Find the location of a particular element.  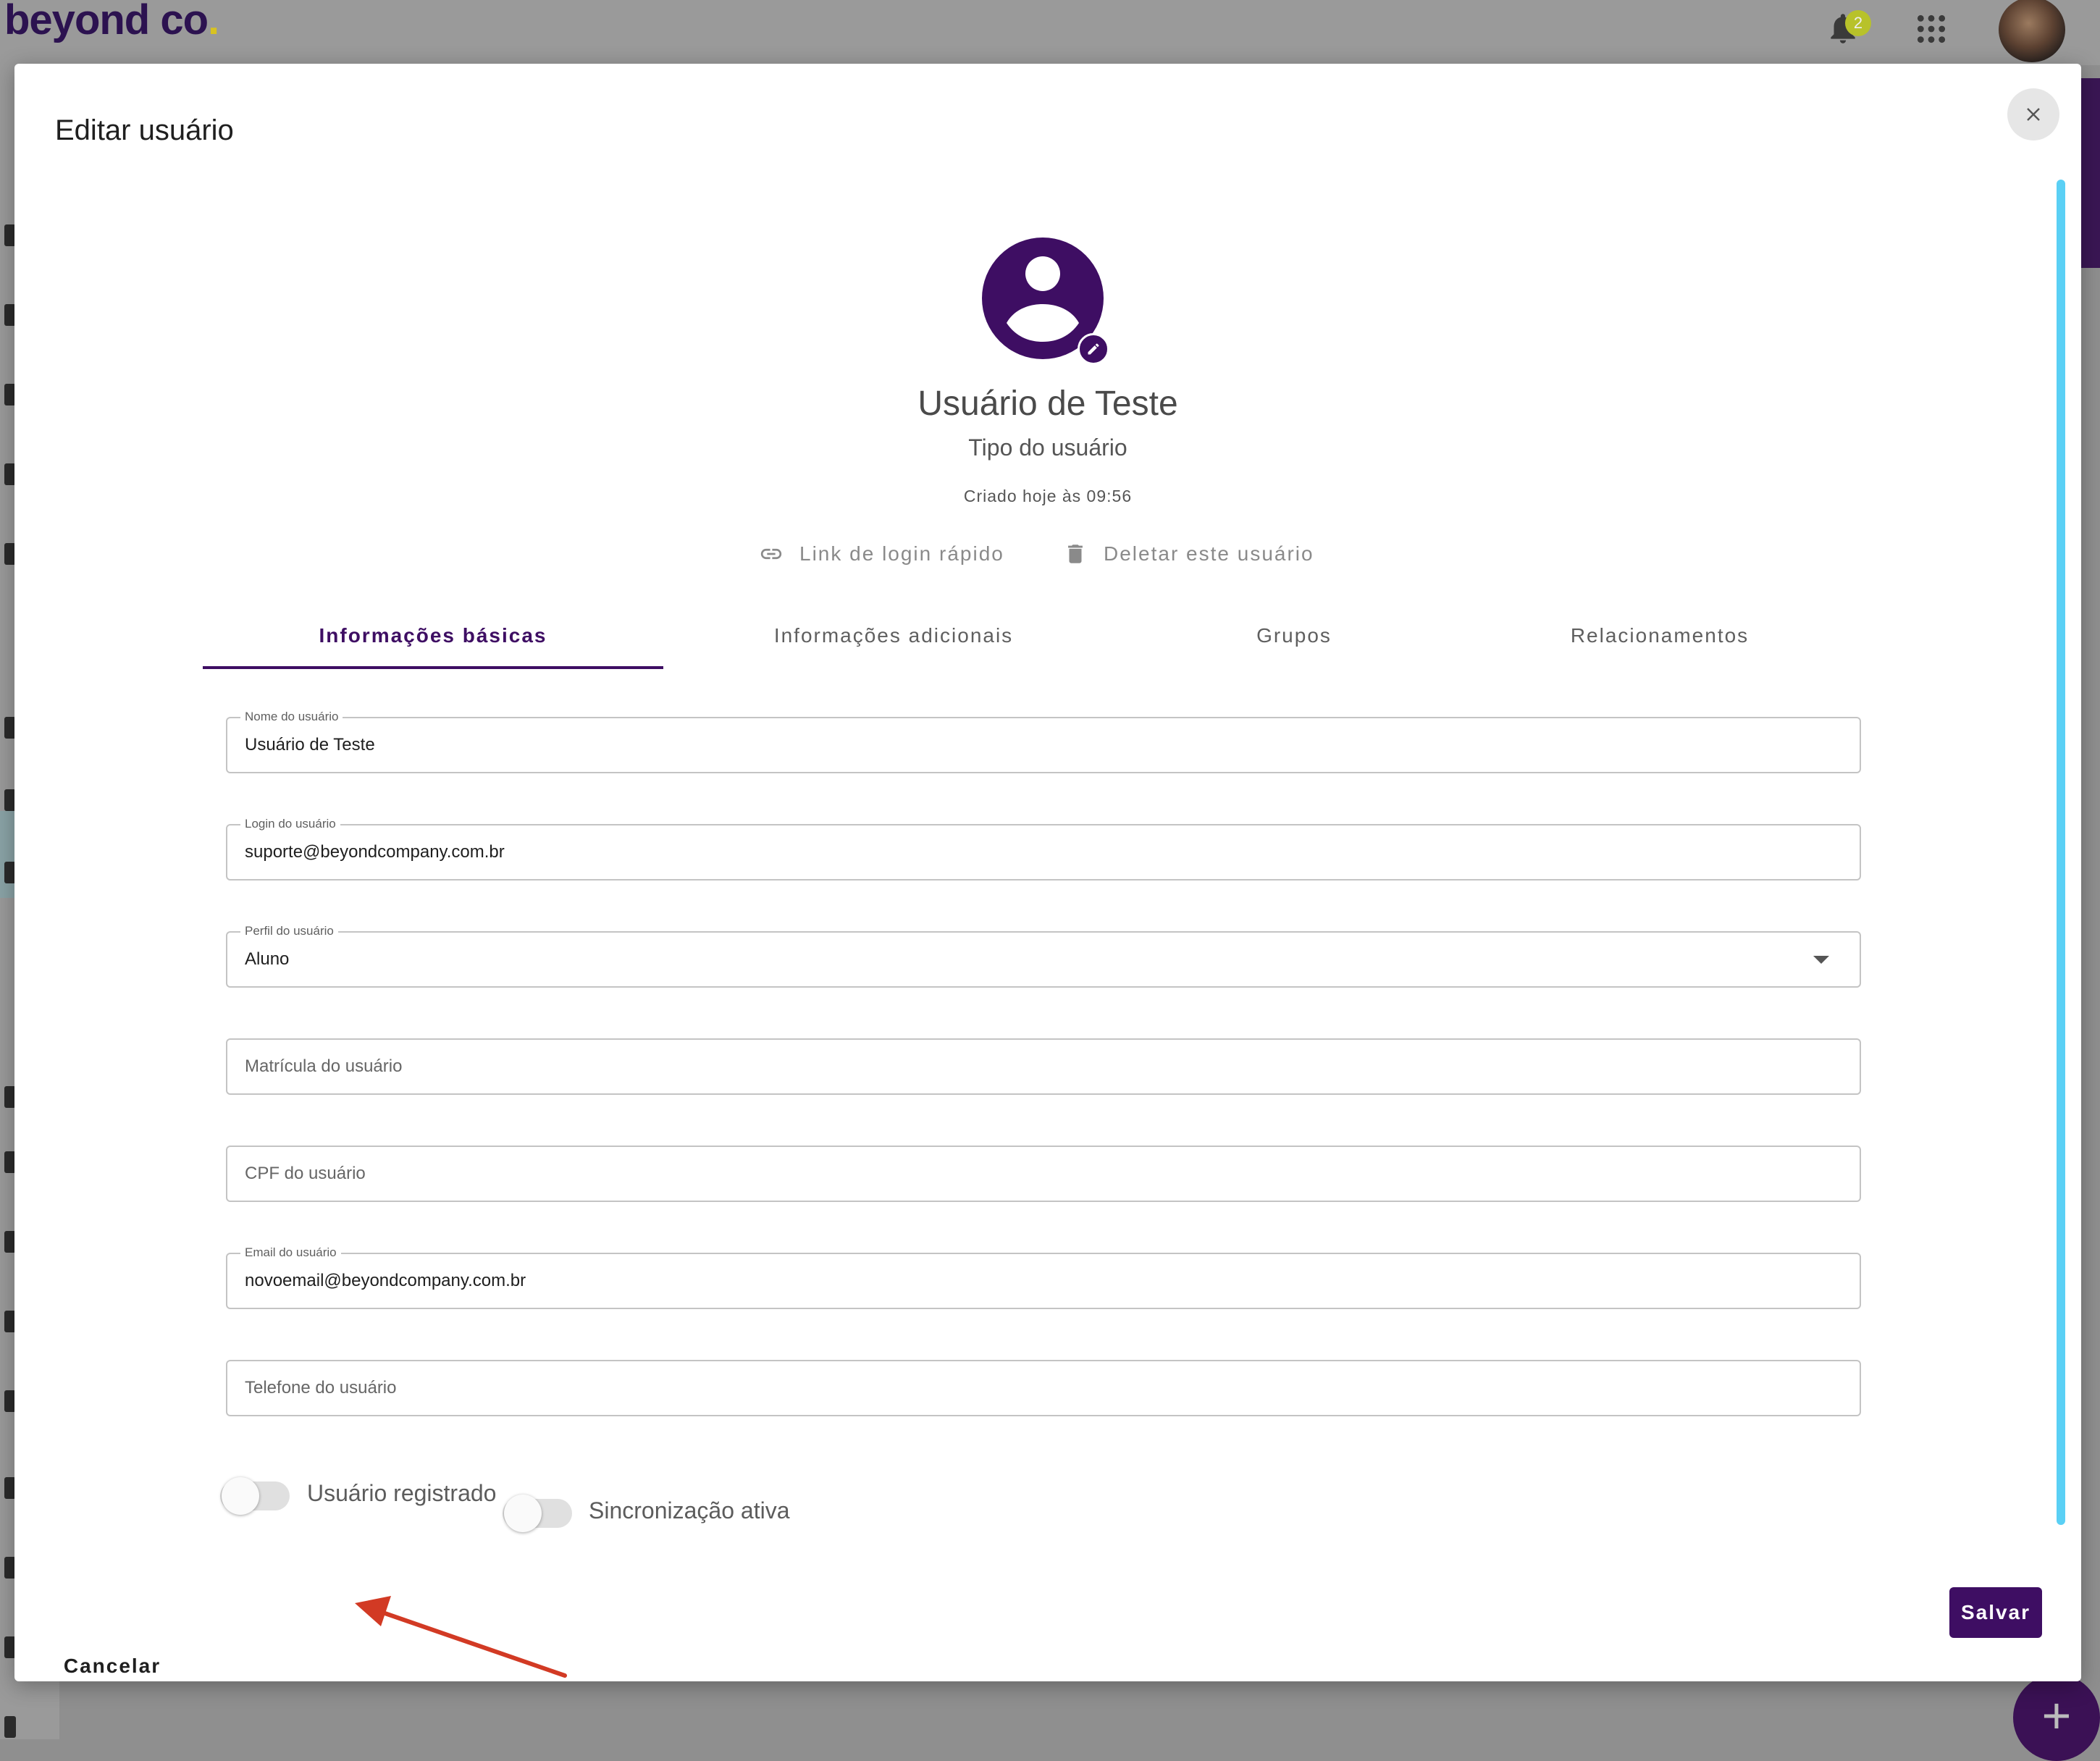

edit-avatar-button is located at coordinates (1093, 349).